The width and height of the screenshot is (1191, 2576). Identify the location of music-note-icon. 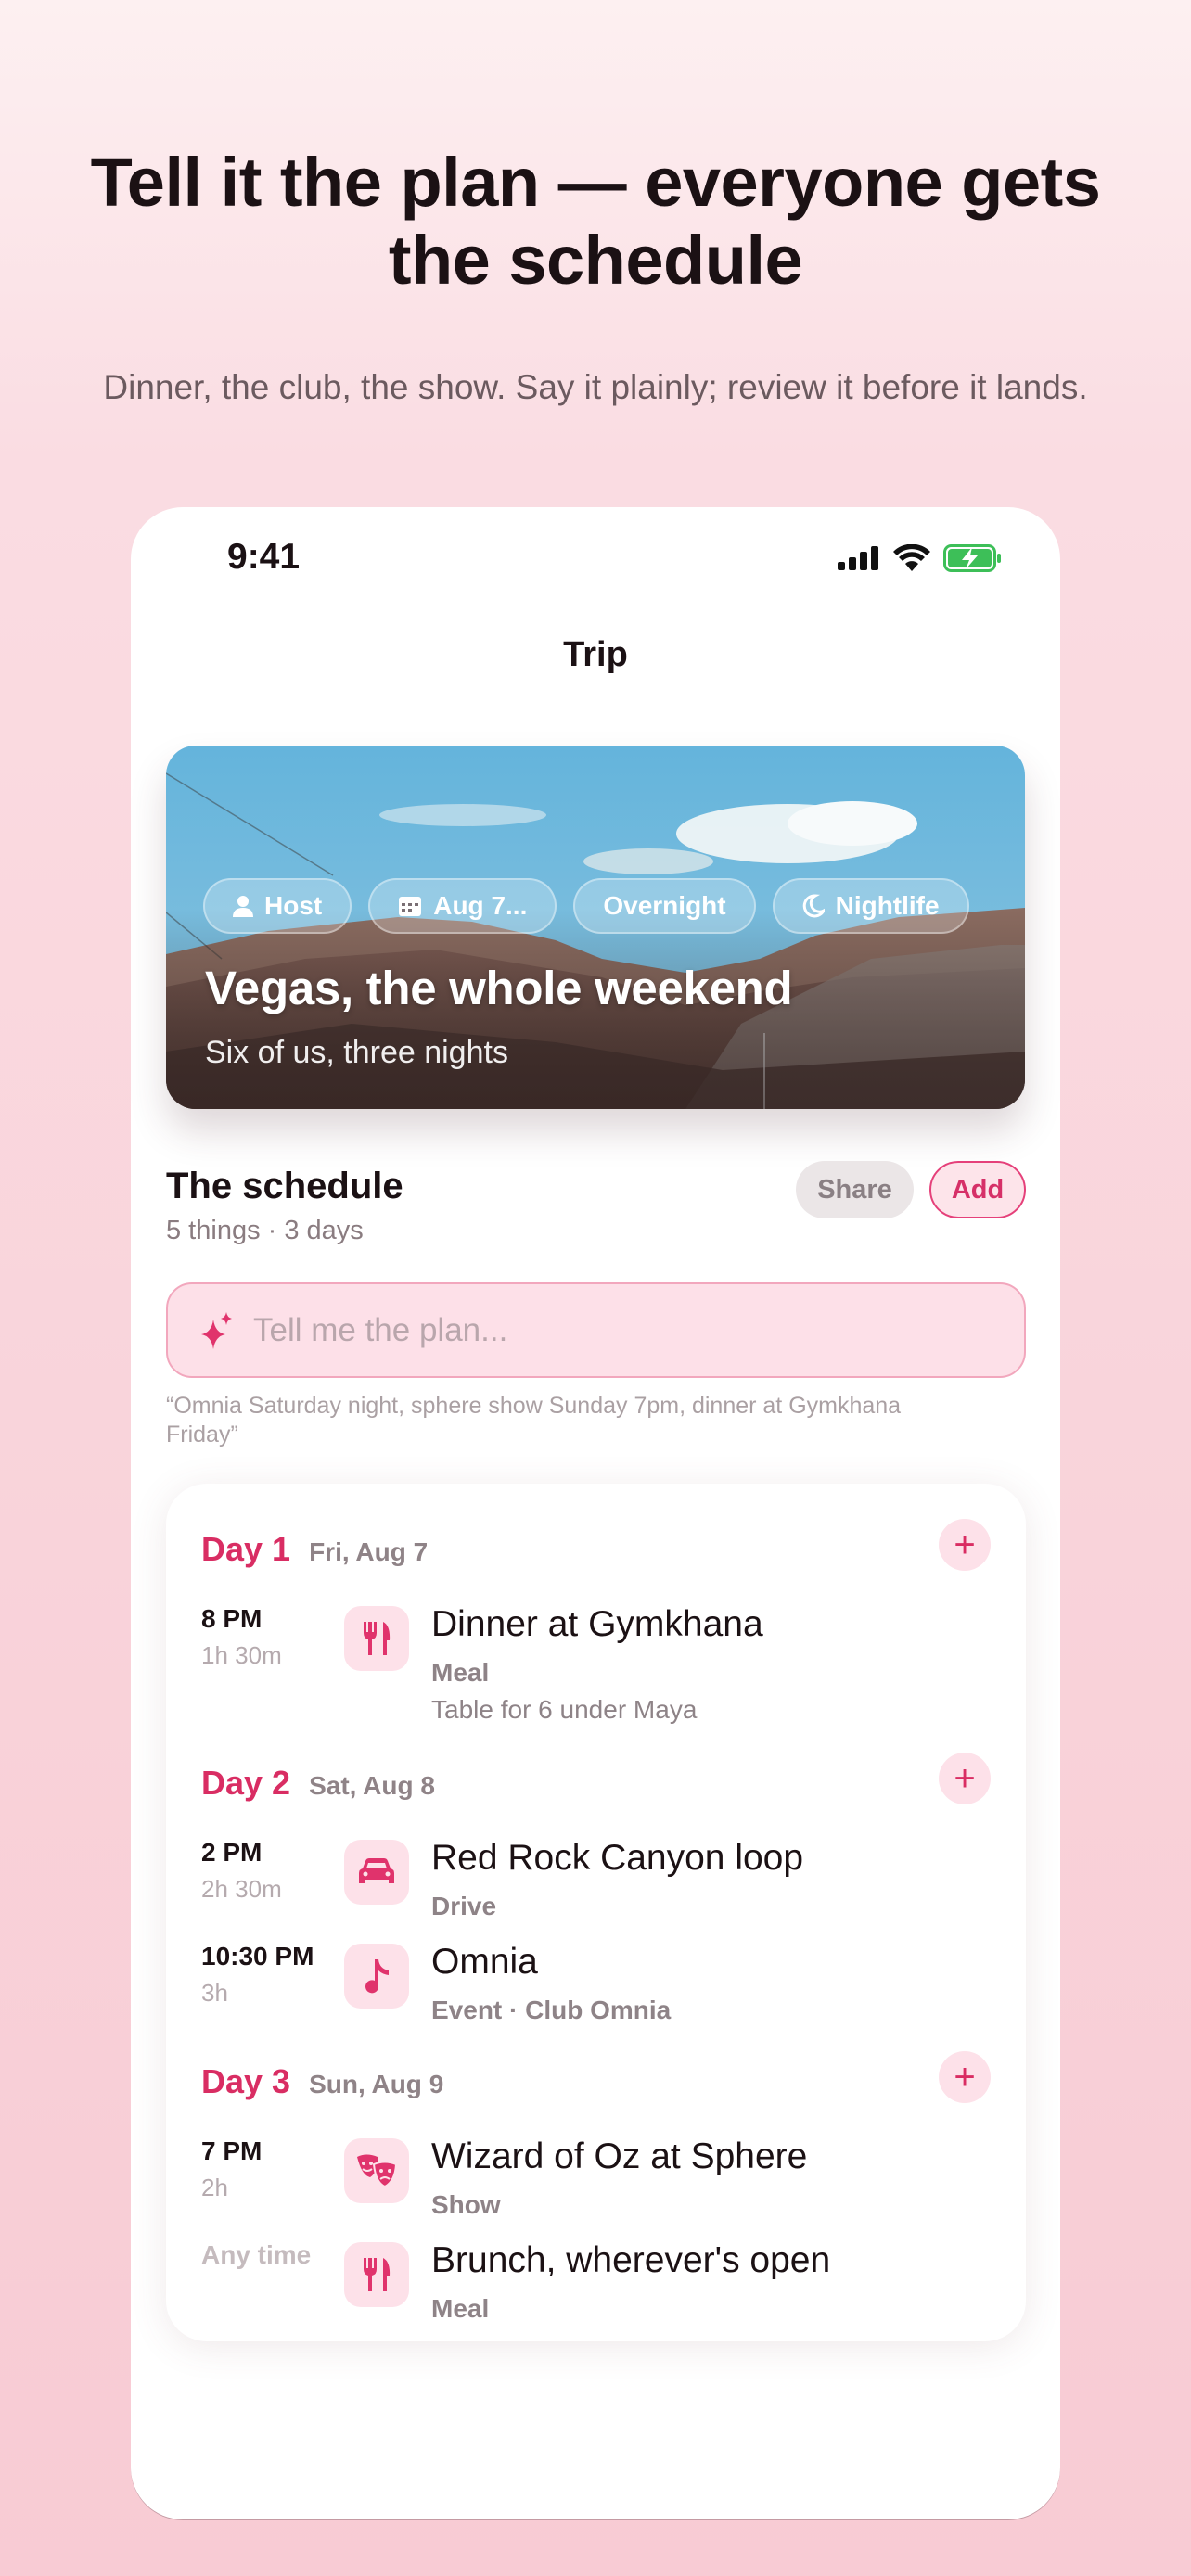
(376, 1977).